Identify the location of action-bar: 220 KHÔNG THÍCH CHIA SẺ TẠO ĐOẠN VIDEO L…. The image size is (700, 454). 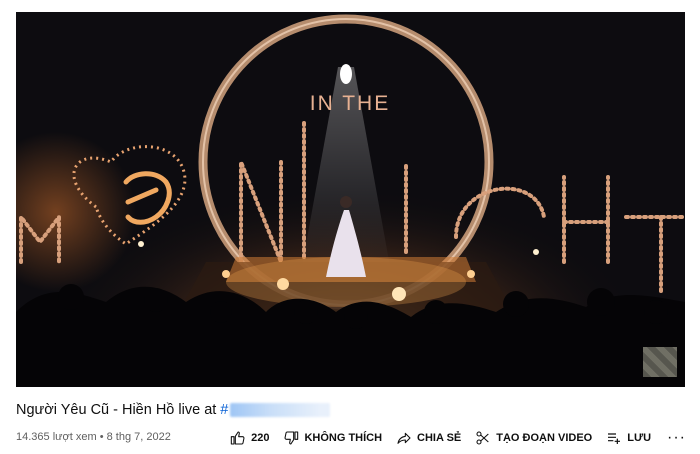
(451, 438).